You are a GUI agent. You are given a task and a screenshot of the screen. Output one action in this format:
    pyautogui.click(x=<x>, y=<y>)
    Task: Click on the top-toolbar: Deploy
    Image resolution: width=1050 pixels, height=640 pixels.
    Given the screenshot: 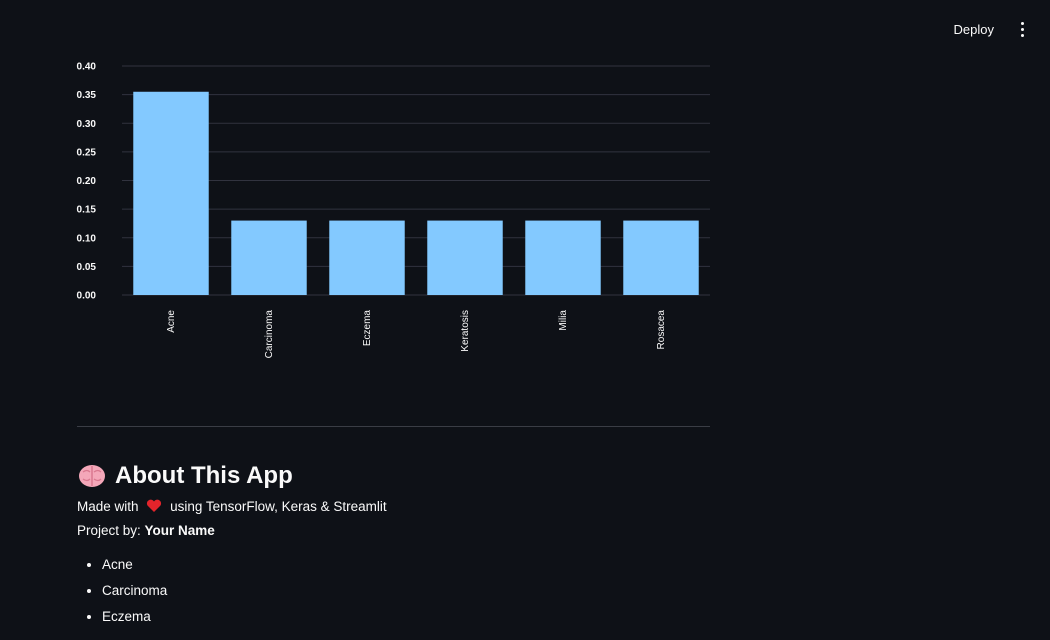 What is the action you would take?
    pyautogui.click(x=997, y=29)
    